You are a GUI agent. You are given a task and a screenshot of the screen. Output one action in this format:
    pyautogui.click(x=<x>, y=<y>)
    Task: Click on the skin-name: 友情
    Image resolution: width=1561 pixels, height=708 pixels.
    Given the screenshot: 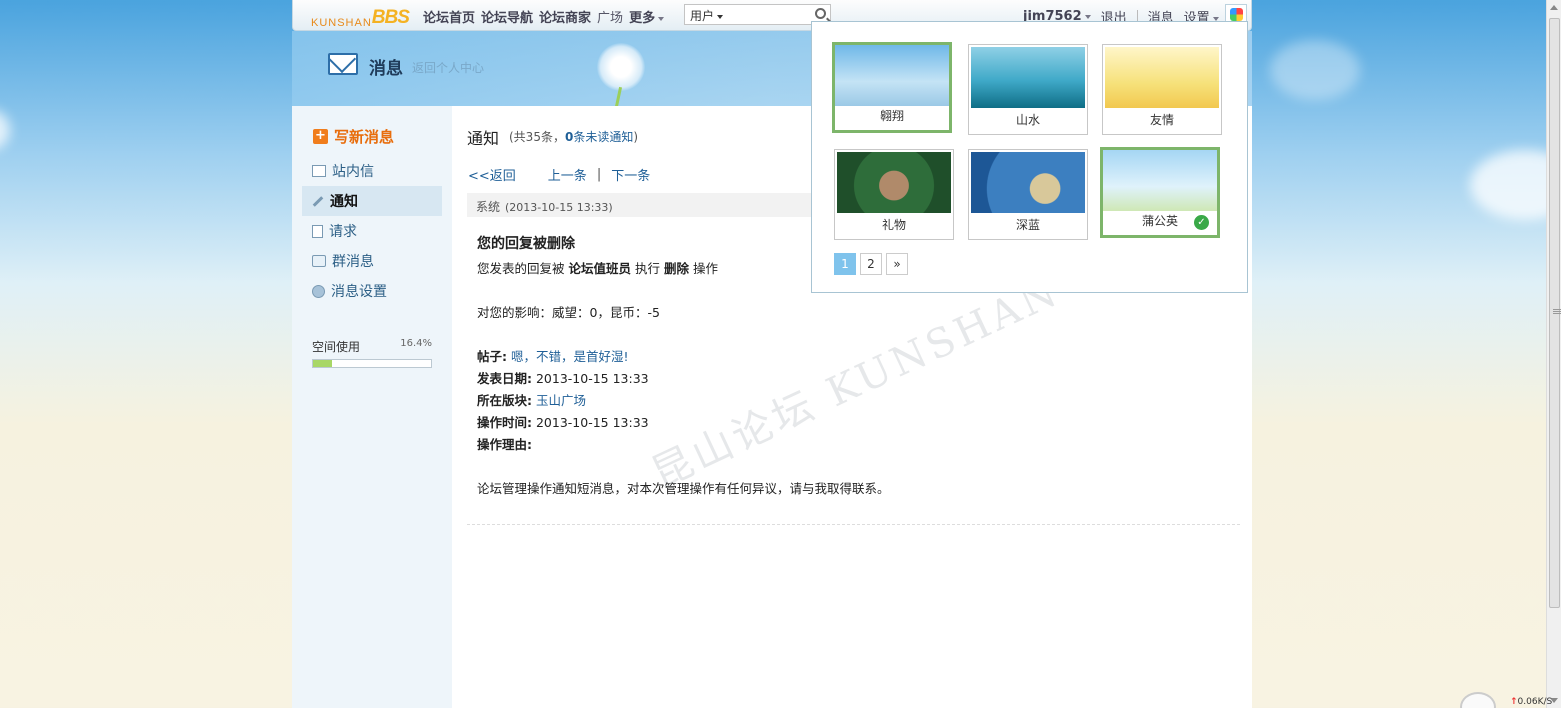 What is the action you would take?
    pyautogui.click(x=1161, y=120)
    